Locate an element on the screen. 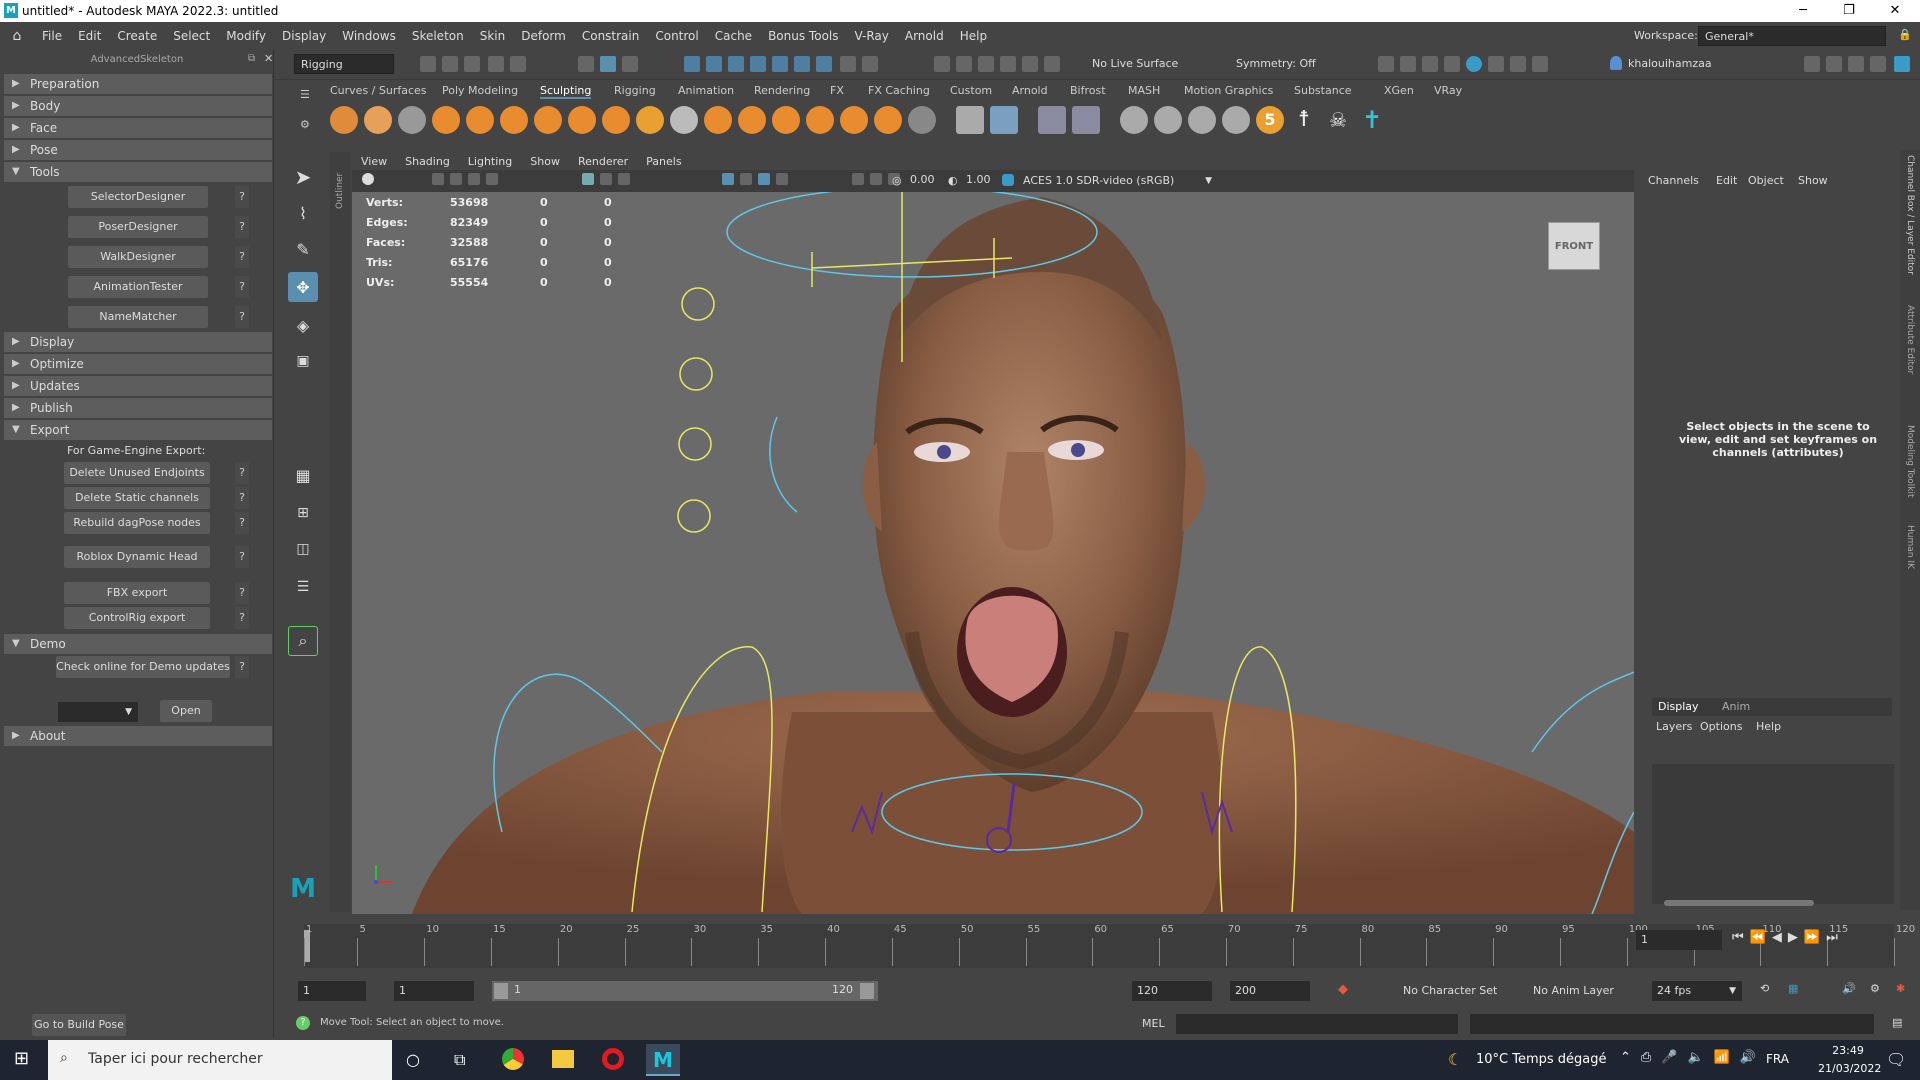  menu-help: Help is located at coordinates (973, 36).